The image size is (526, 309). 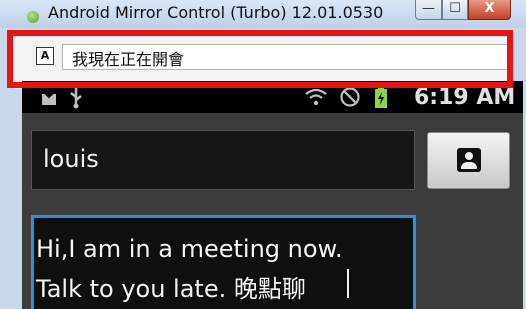 What do you see at coordinates (189, 249) in the screenshot?
I see `message-line-1: Hi,I am in a meeting now.` at bounding box center [189, 249].